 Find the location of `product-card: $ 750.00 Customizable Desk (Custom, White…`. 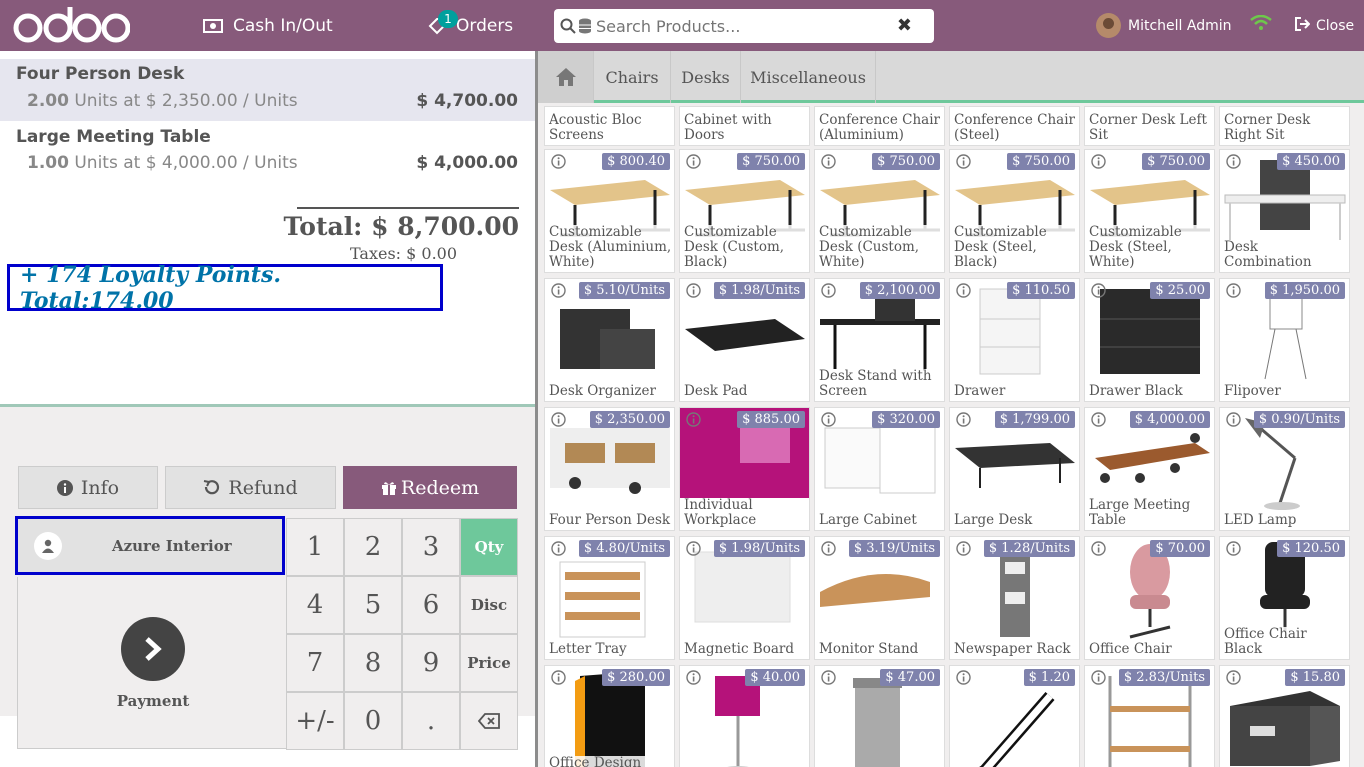

product-card: $ 750.00 Customizable Desk (Custom, White… is located at coordinates (879, 211).